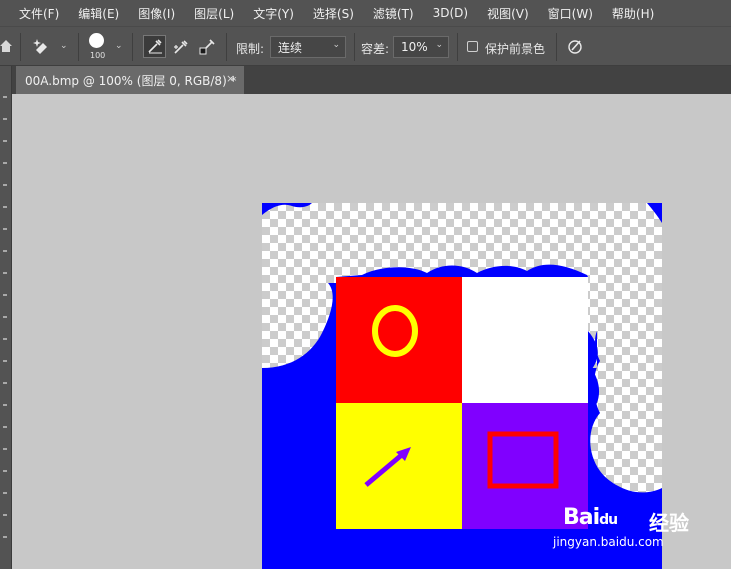 This screenshot has width=731, height=569. Describe the element at coordinates (290, 47) in the screenshot. I see `limit-select-value: 连续` at that location.